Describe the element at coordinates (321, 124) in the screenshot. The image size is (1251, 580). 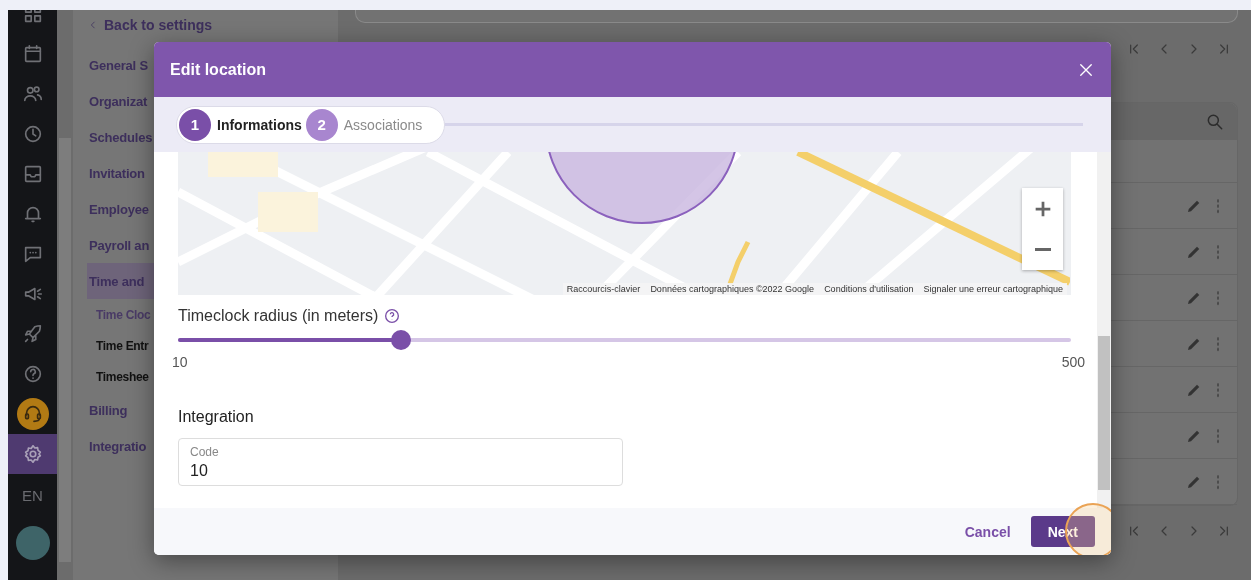
I see `step-number: 2` at that location.